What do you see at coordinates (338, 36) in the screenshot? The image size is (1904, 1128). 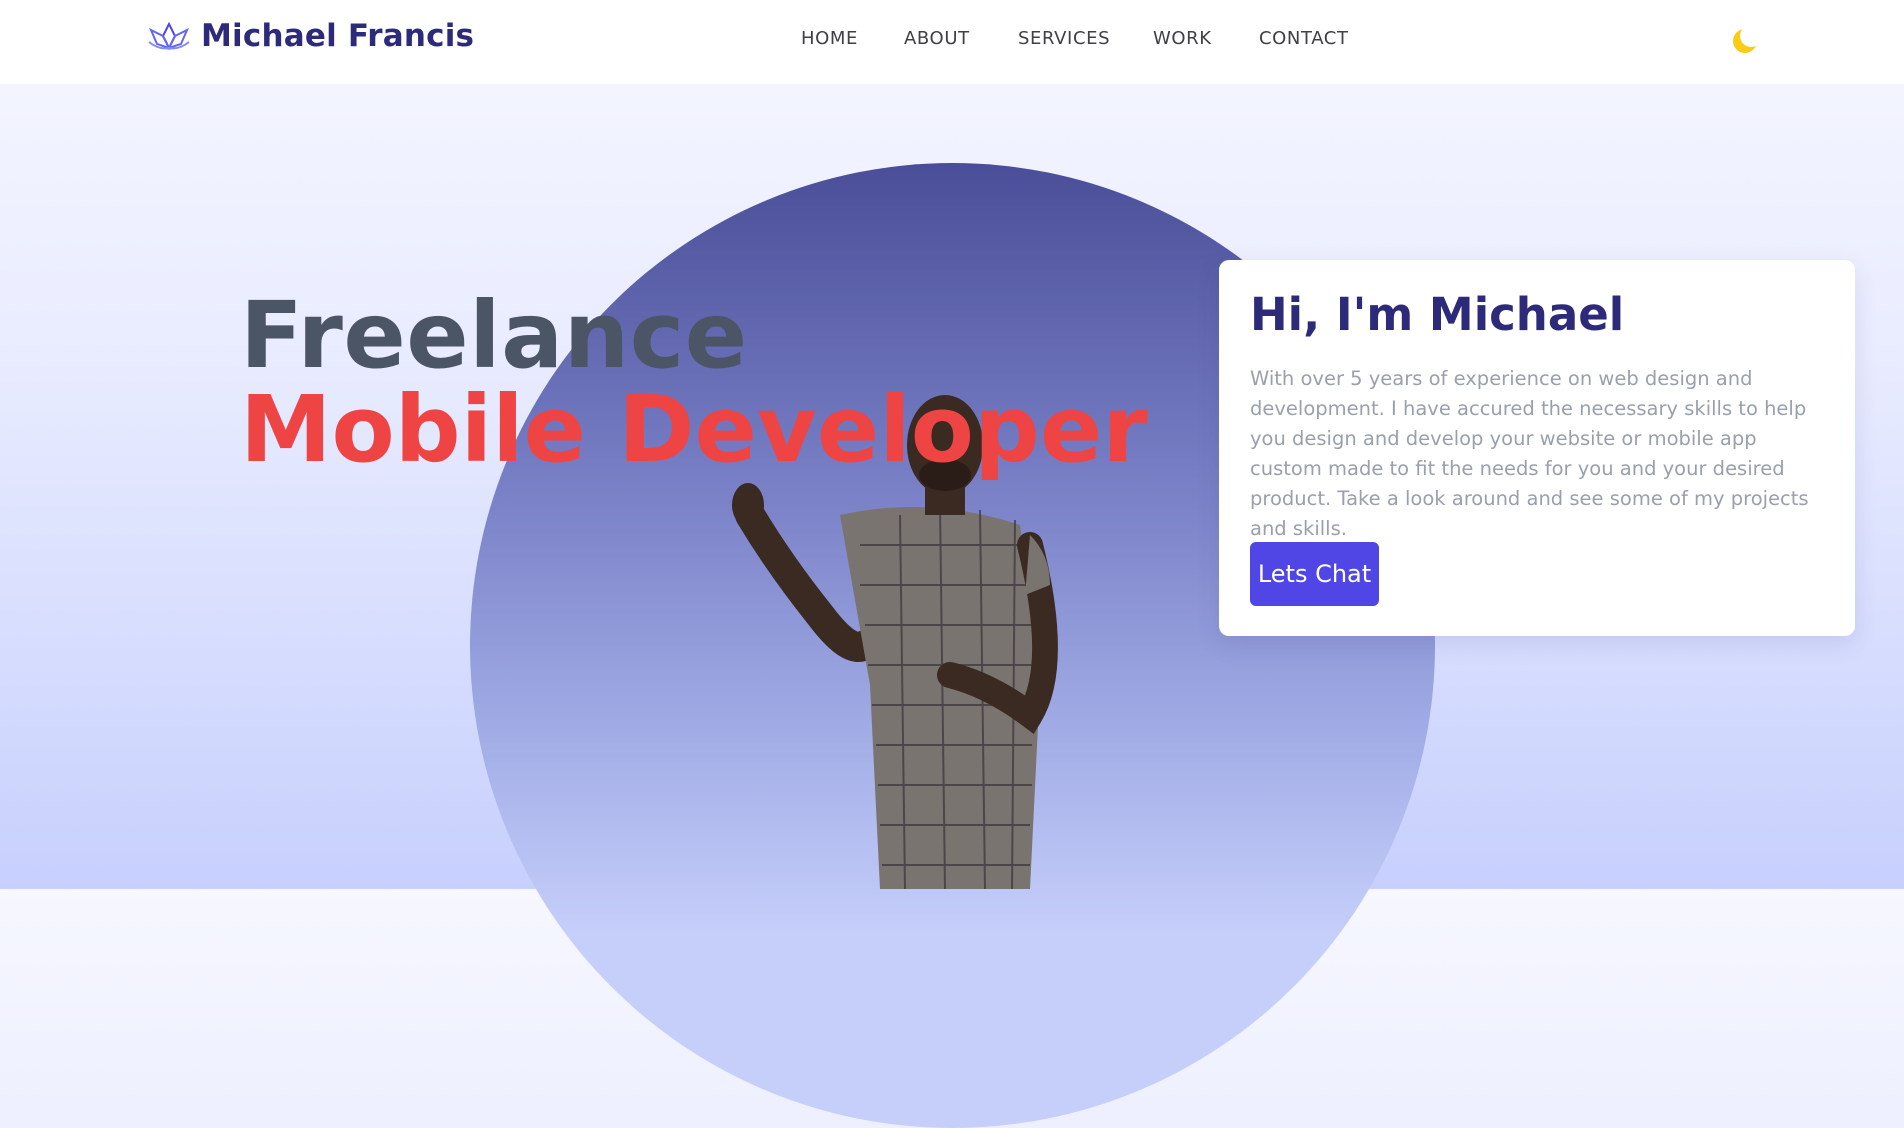 I see `brand-name: Michael Francis` at bounding box center [338, 36].